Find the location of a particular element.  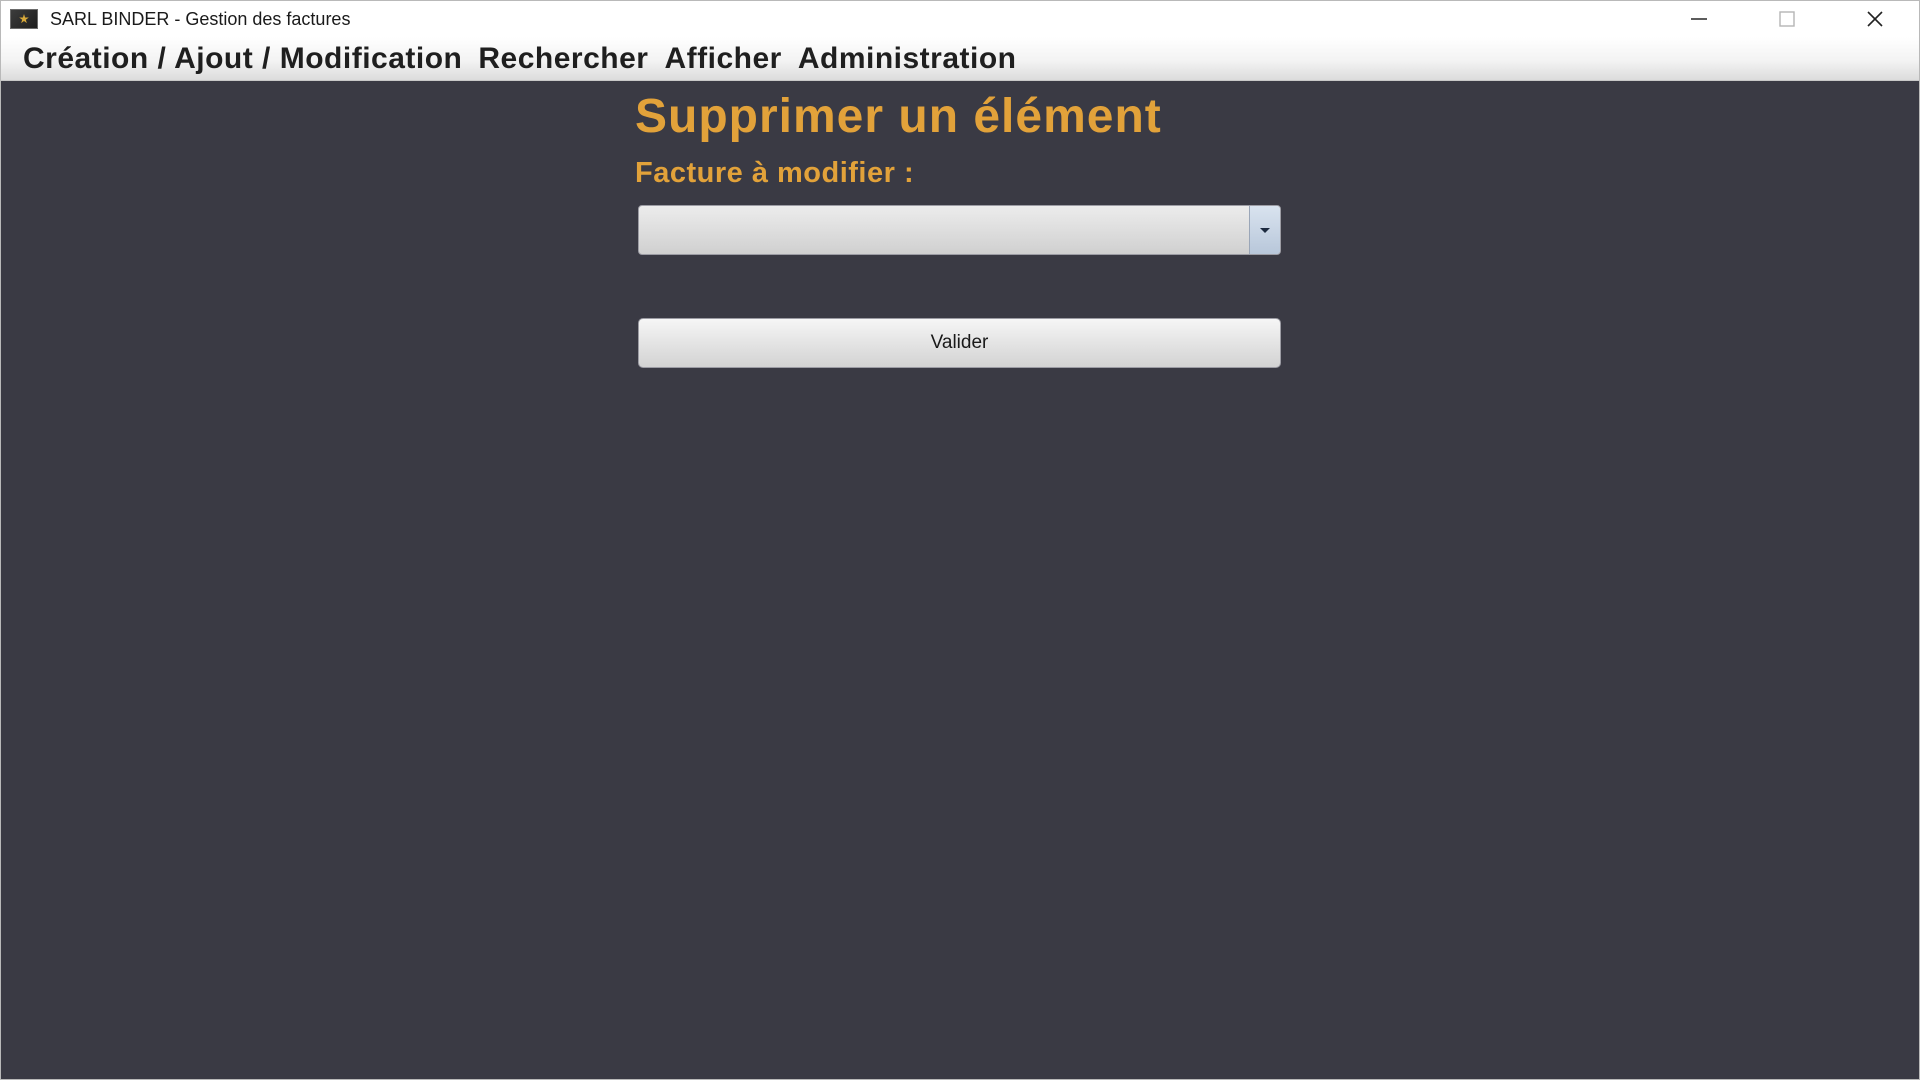

invoice-select is located at coordinates (959, 230).